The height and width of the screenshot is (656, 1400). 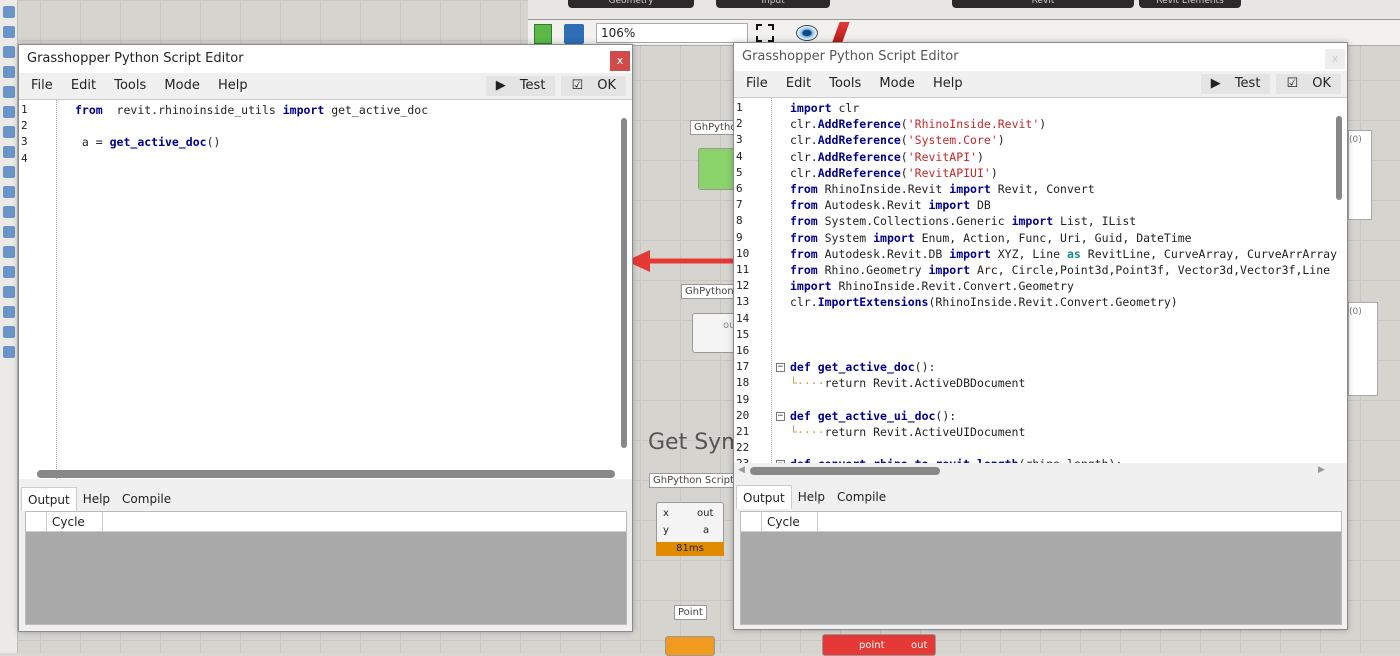 I want to click on line-number: 18, so click(x=743, y=383).